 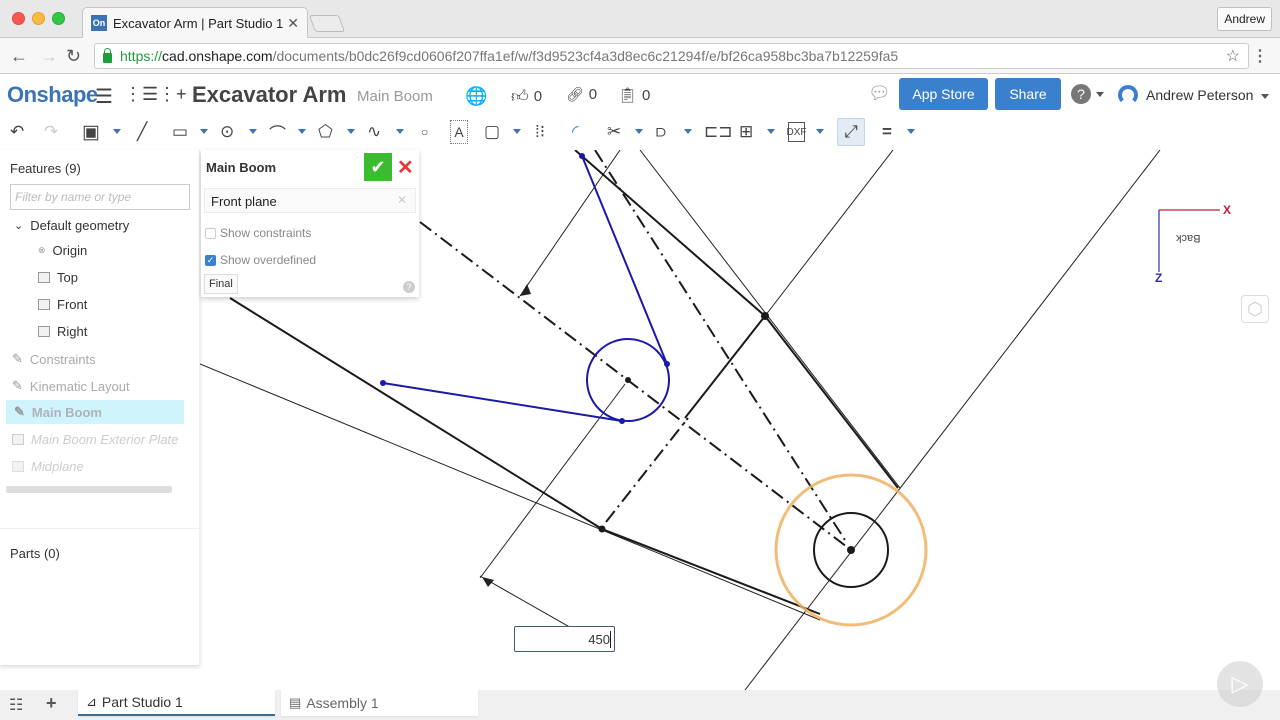 I want to click on arc-tool-icon: ⌒, so click(x=277, y=132).